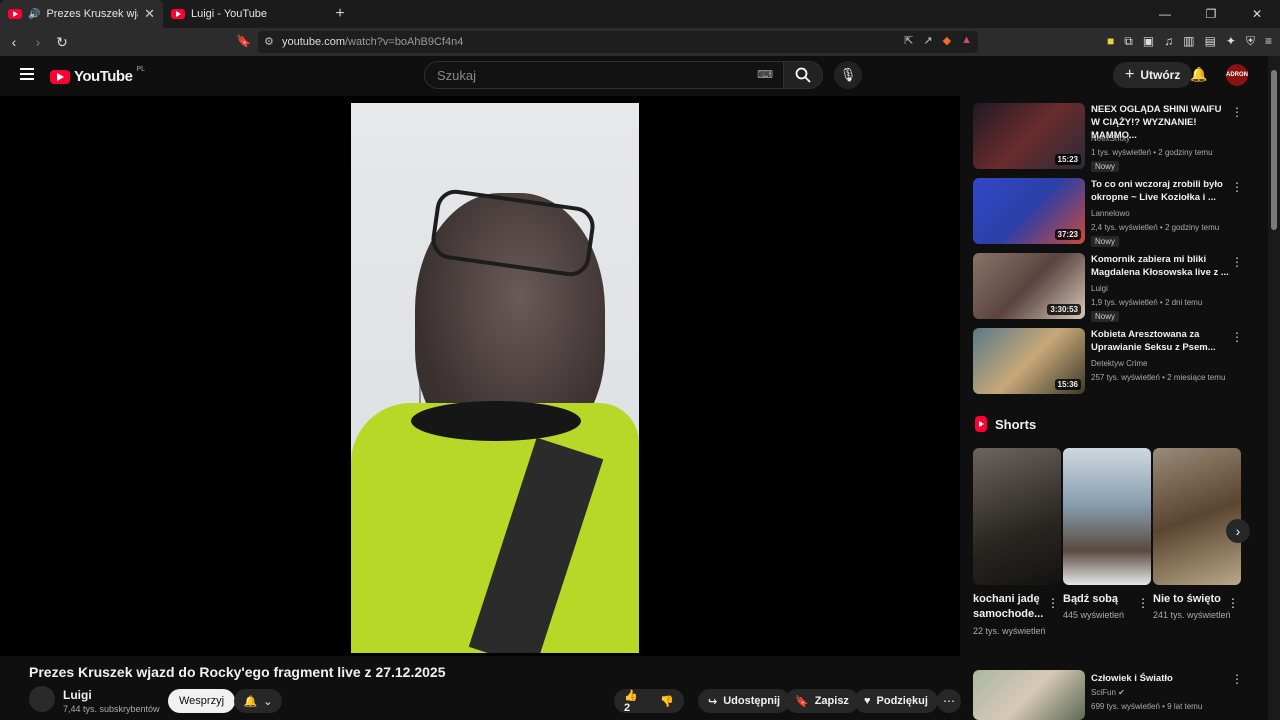 This screenshot has height=720, width=1280. What do you see at coordinates (667, 701) in the screenshot?
I see `dislike-icon: 👎` at bounding box center [667, 701].